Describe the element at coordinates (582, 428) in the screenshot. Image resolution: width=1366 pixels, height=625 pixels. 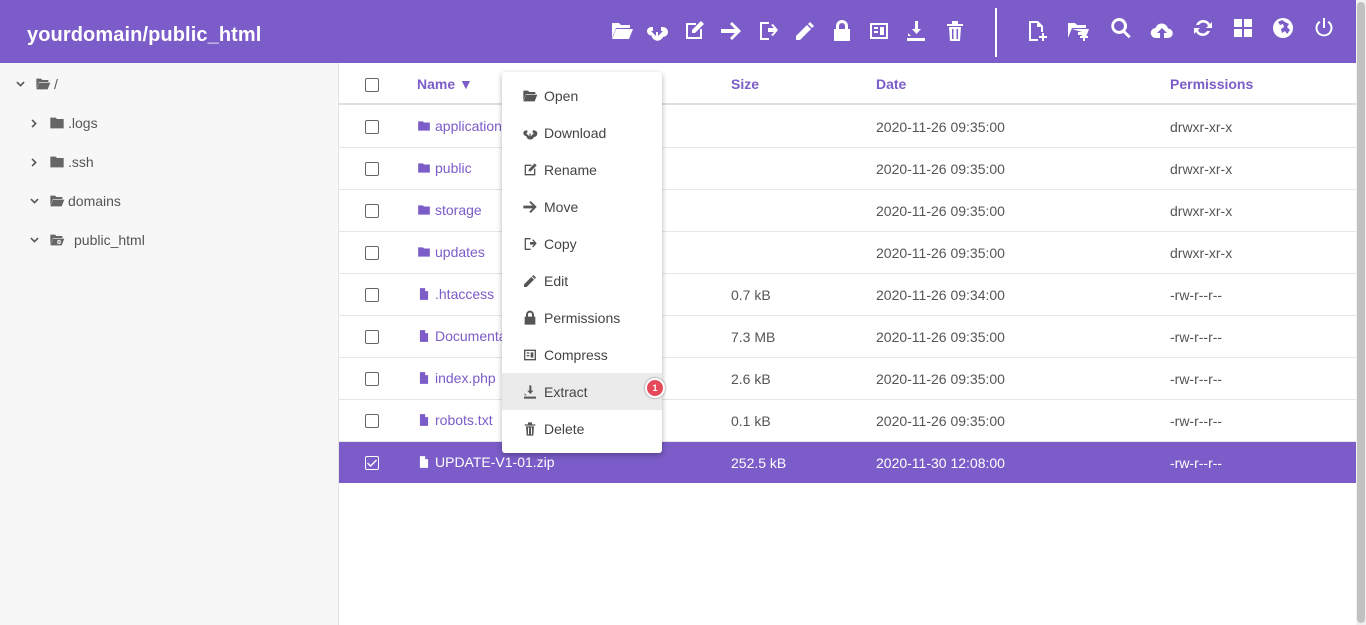
I see `menu-item-delete: Delete` at that location.